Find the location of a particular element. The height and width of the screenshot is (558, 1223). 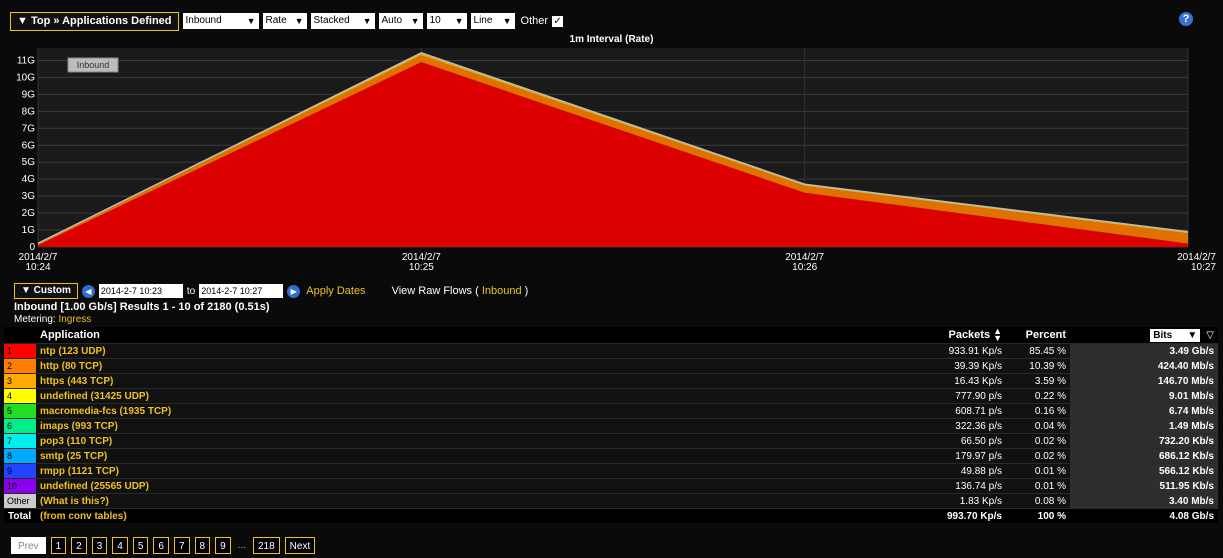

legend-label: Inbound is located at coordinates (93, 65).